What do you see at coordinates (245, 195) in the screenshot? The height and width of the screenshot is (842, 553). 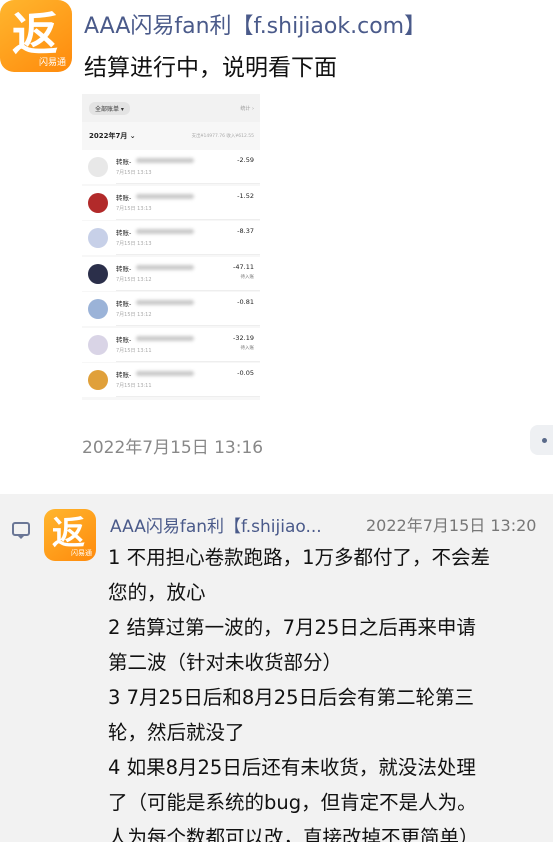 I see `transaction-amount: -1.52` at bounding box center [245, 195].